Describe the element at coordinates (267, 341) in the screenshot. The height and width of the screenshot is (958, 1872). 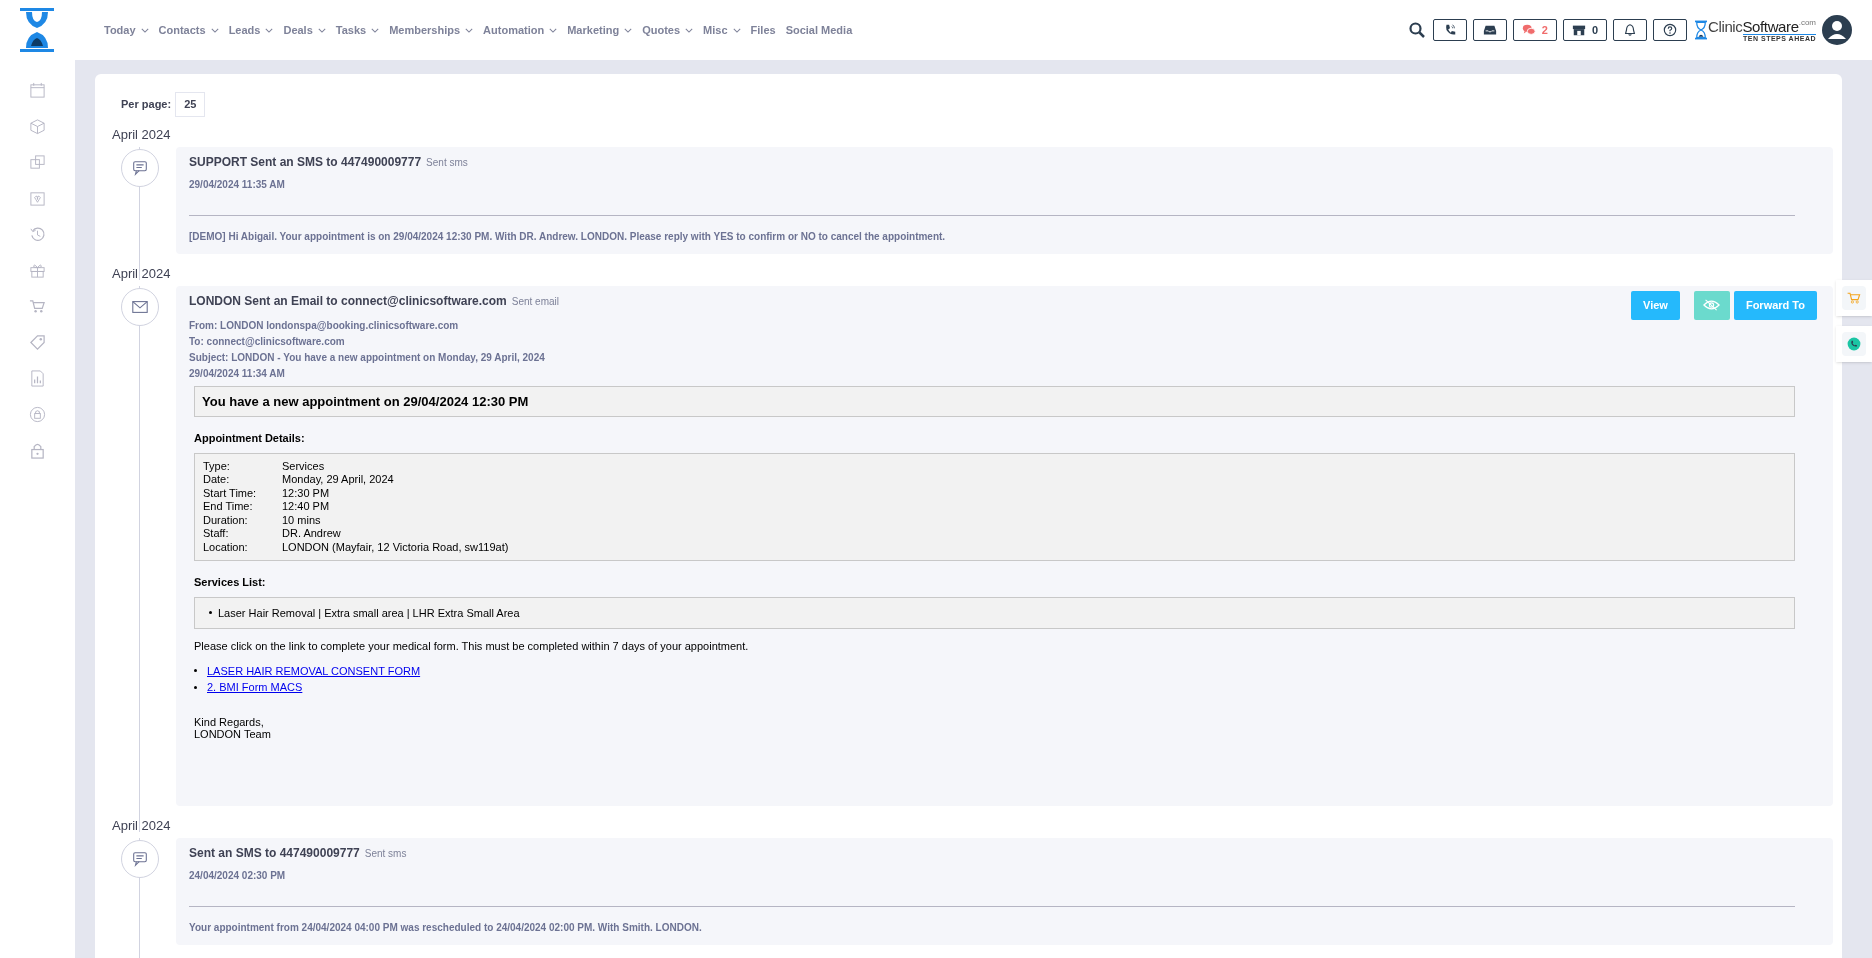
I see `email-header-line: To: connect@clinicsoftware.com` at that location.